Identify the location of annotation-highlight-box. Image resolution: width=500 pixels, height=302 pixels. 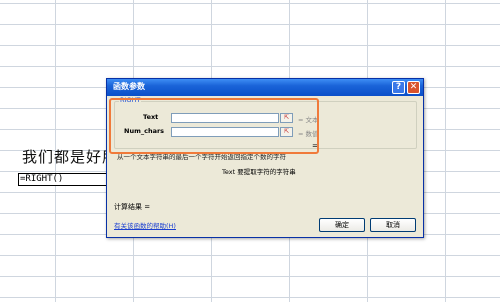
(214, 126).